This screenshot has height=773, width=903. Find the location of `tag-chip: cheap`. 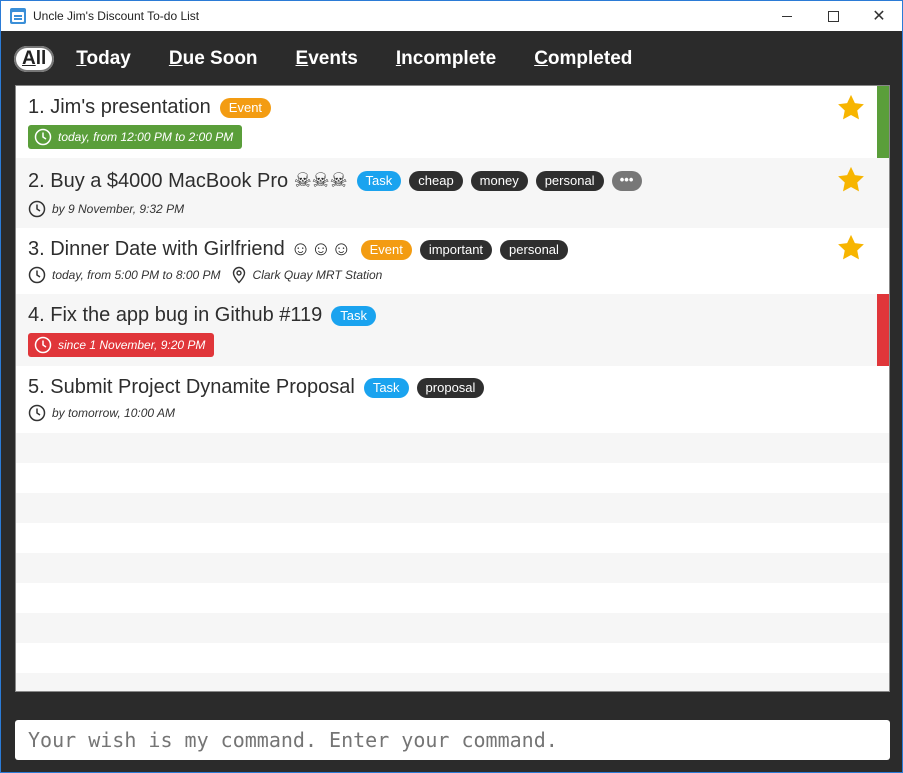

tag-chip: cheap is located at coordinates (436, 180).